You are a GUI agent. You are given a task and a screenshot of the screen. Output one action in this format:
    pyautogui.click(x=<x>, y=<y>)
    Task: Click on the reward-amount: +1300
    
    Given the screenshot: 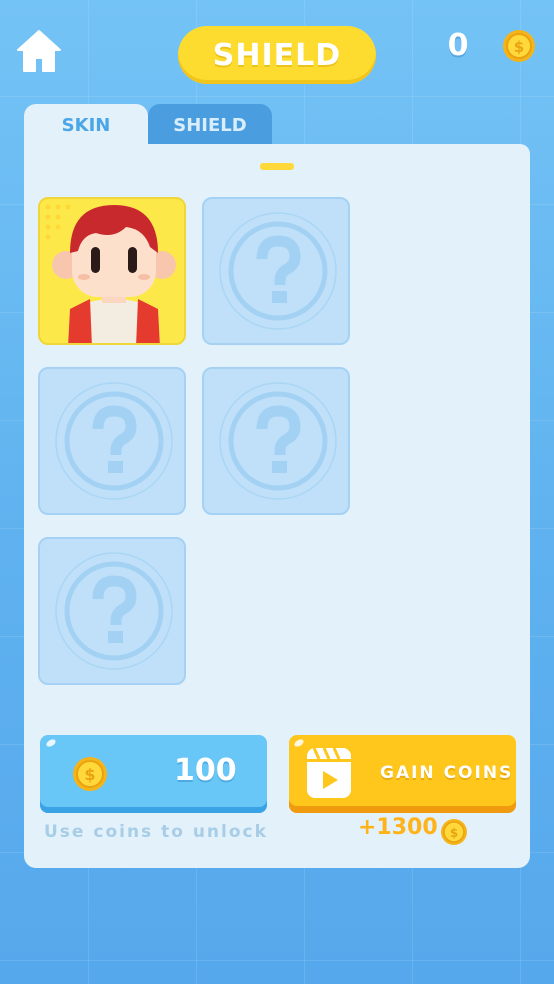 What is the action you would take?
    pyautogui.click(x=398, y=827)
    